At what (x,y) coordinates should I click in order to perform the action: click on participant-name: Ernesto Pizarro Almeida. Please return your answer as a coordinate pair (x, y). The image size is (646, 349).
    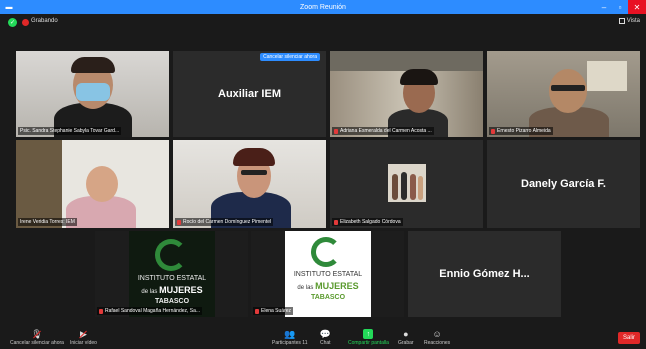
    Looking at the image, I should click on (521, 131).